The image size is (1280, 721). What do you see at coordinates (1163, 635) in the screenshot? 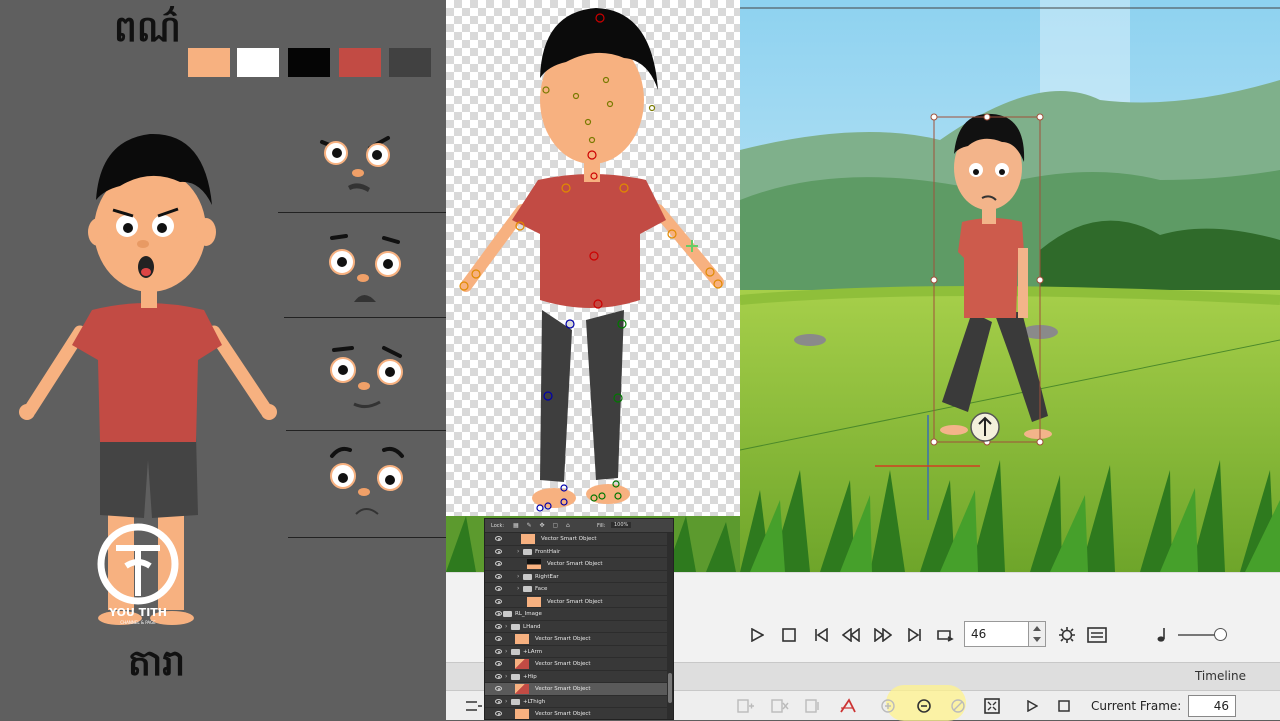
I see `music-note-icon` at bounding box center [1163, 635].